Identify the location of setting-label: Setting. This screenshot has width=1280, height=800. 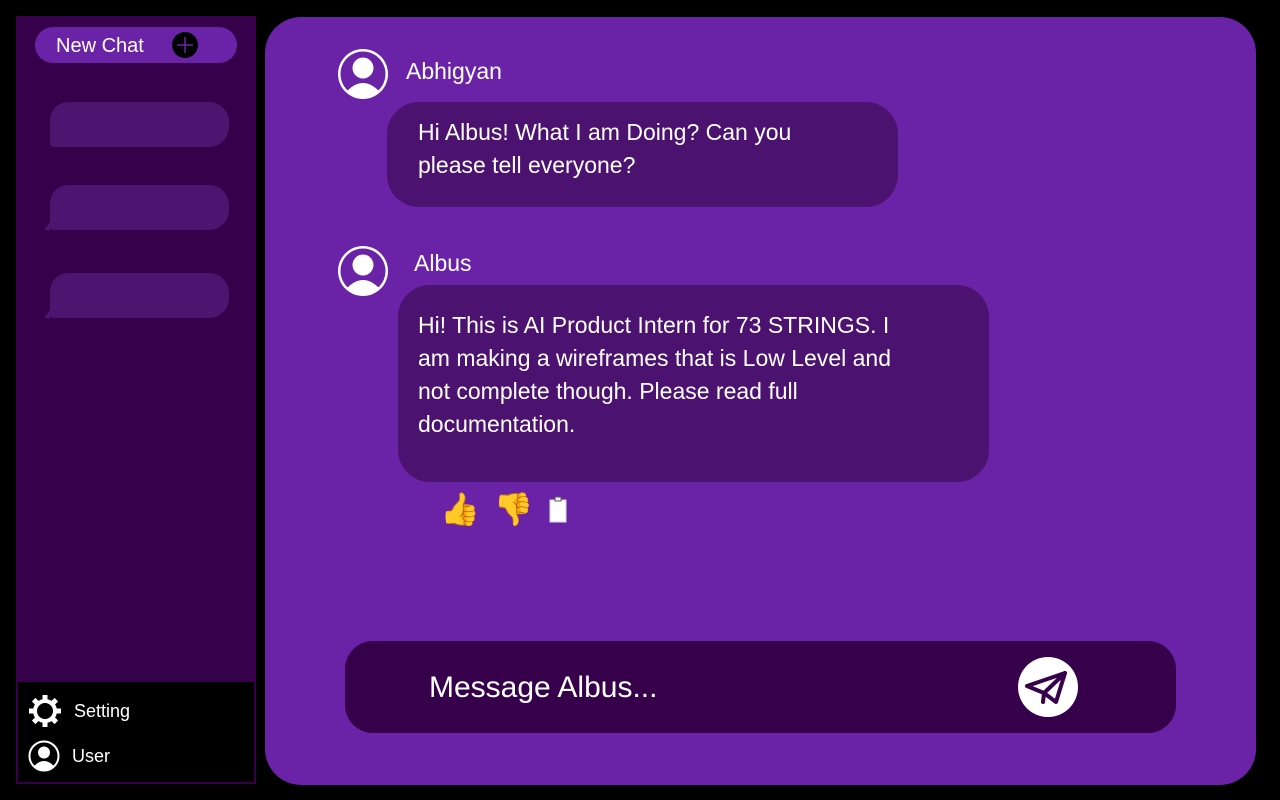
(102, 710).